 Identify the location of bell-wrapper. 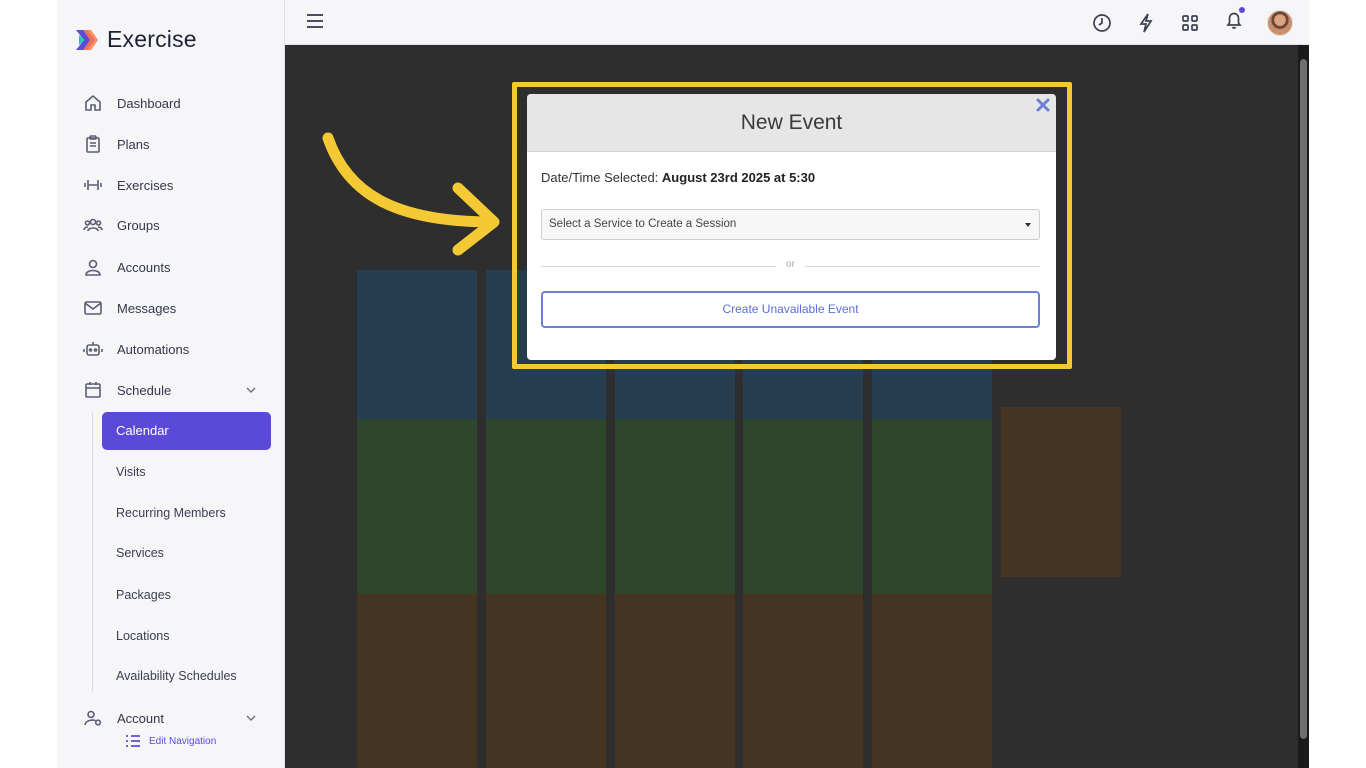
(1234, 21).